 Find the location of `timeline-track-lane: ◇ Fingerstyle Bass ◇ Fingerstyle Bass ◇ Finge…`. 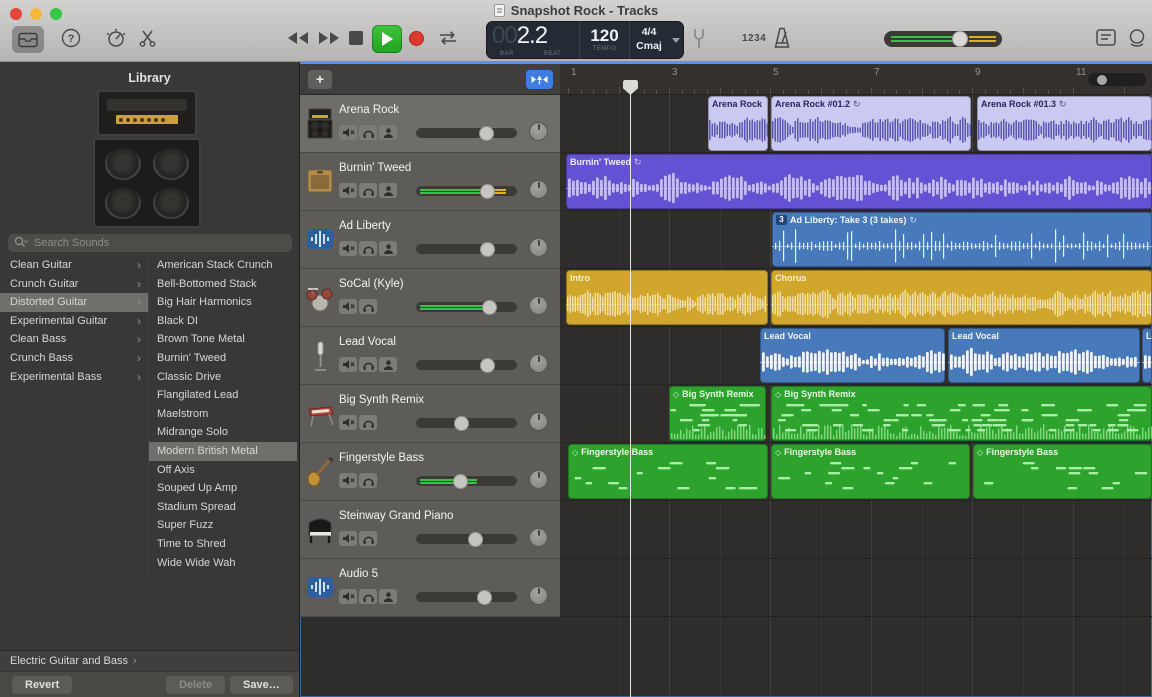

timeline-track-lane: ◇ Fingerstyle Bass ◇ Fingerstyle Bass ◇ Finge… is located at coordinates (856, 472).